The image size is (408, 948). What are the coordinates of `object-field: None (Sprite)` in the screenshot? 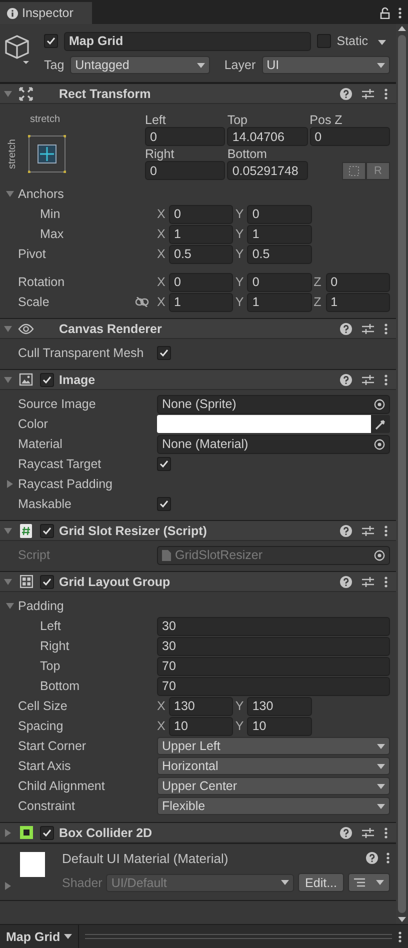 It's located at (273, 404).